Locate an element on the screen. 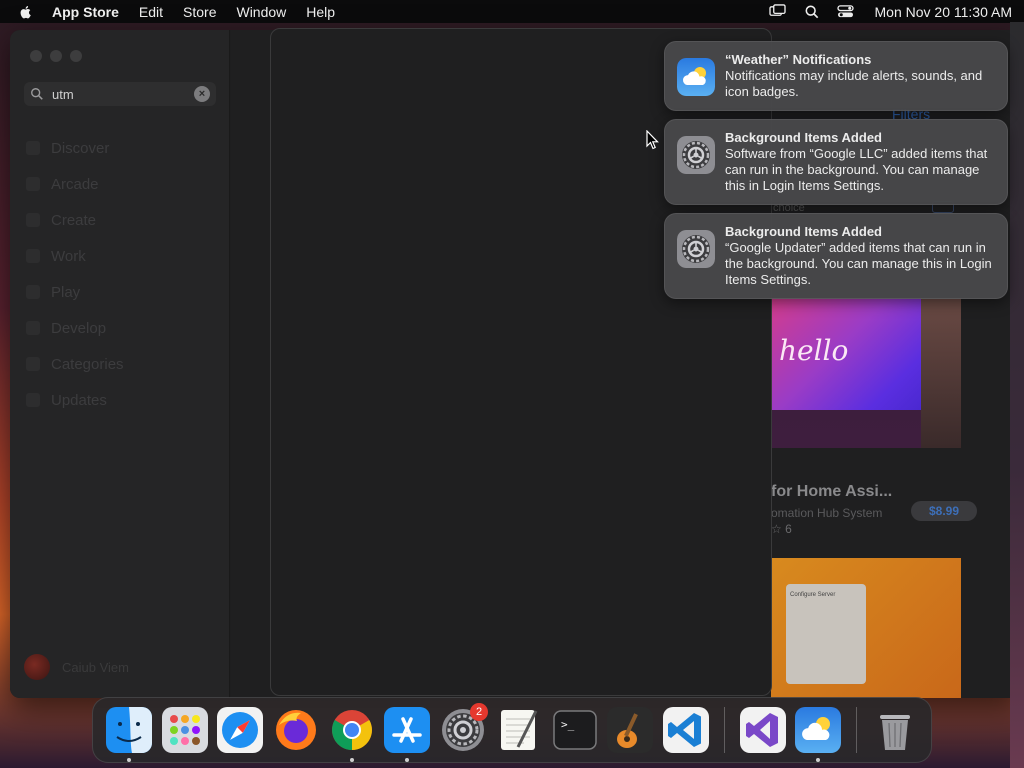 This screenshot has height=768, width=1024. sidebar-item-play: Play is located at coordinates (75, 292).